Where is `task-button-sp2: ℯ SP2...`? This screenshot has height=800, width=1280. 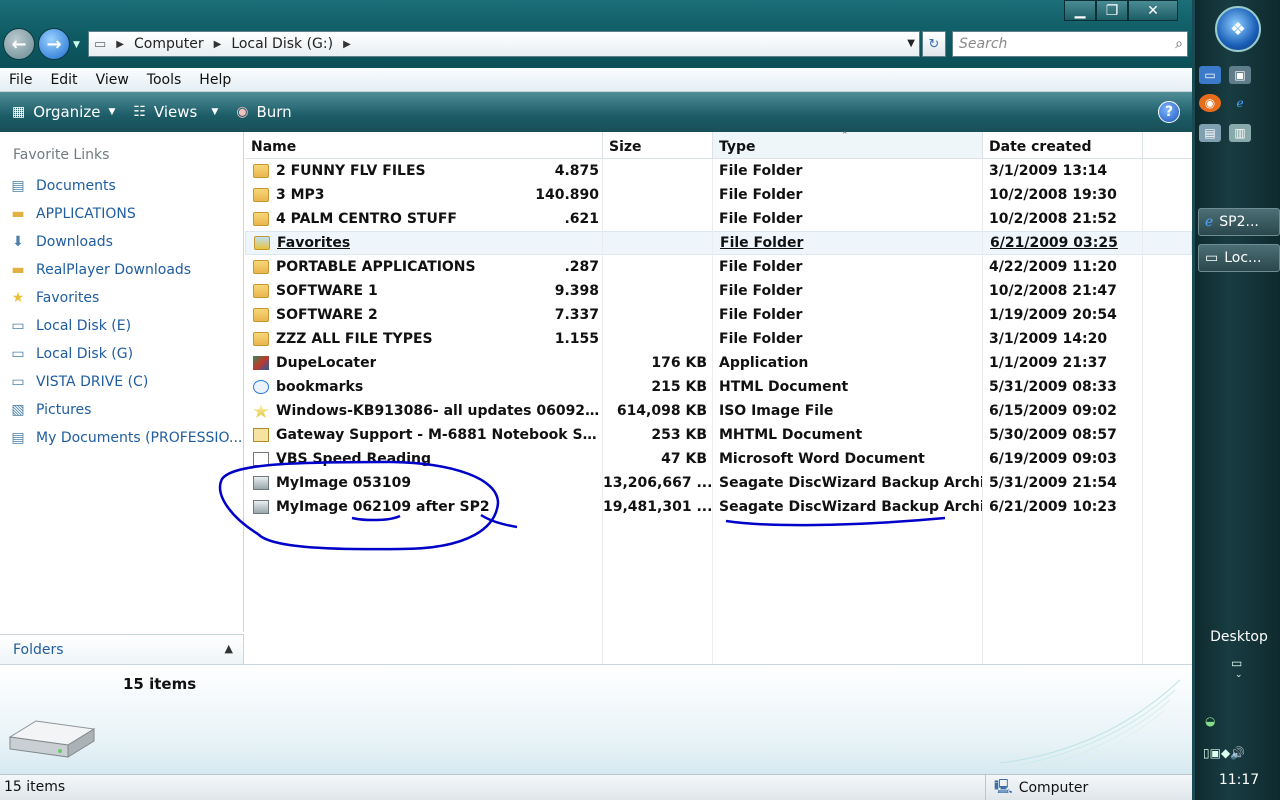 task-button-sp2: ℯ SP2... is located at coordinates (1239, 222).